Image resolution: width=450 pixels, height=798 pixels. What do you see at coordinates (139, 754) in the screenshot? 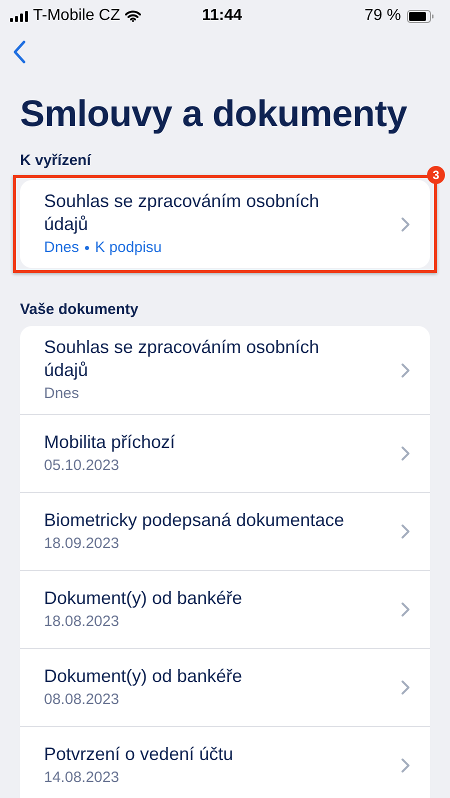
I see `document-title: Potvrzení o vedení účtu` at bounding box center [139, 754].